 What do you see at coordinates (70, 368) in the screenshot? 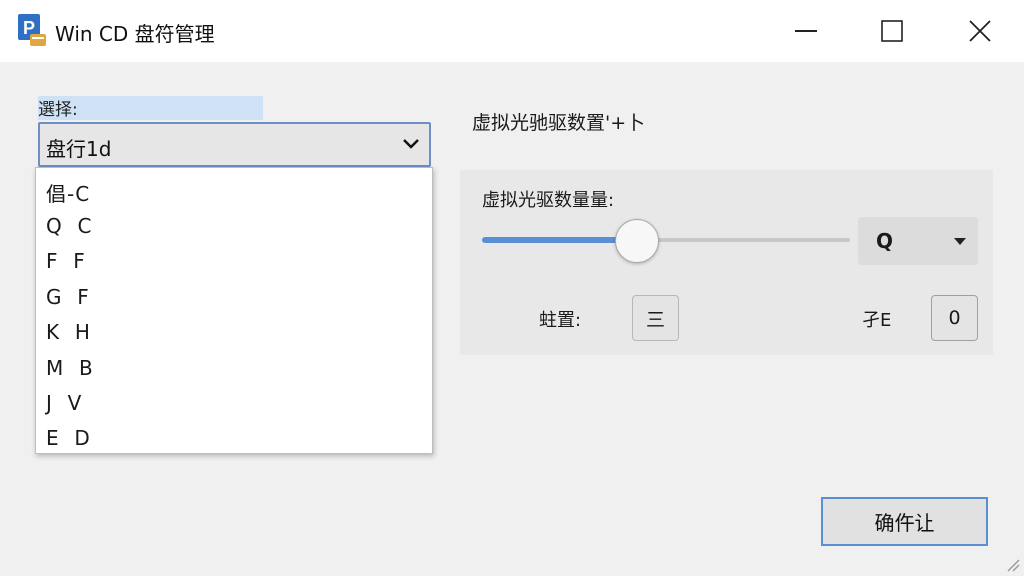
I see `list-item: M B` at bounding box center [70, 368].